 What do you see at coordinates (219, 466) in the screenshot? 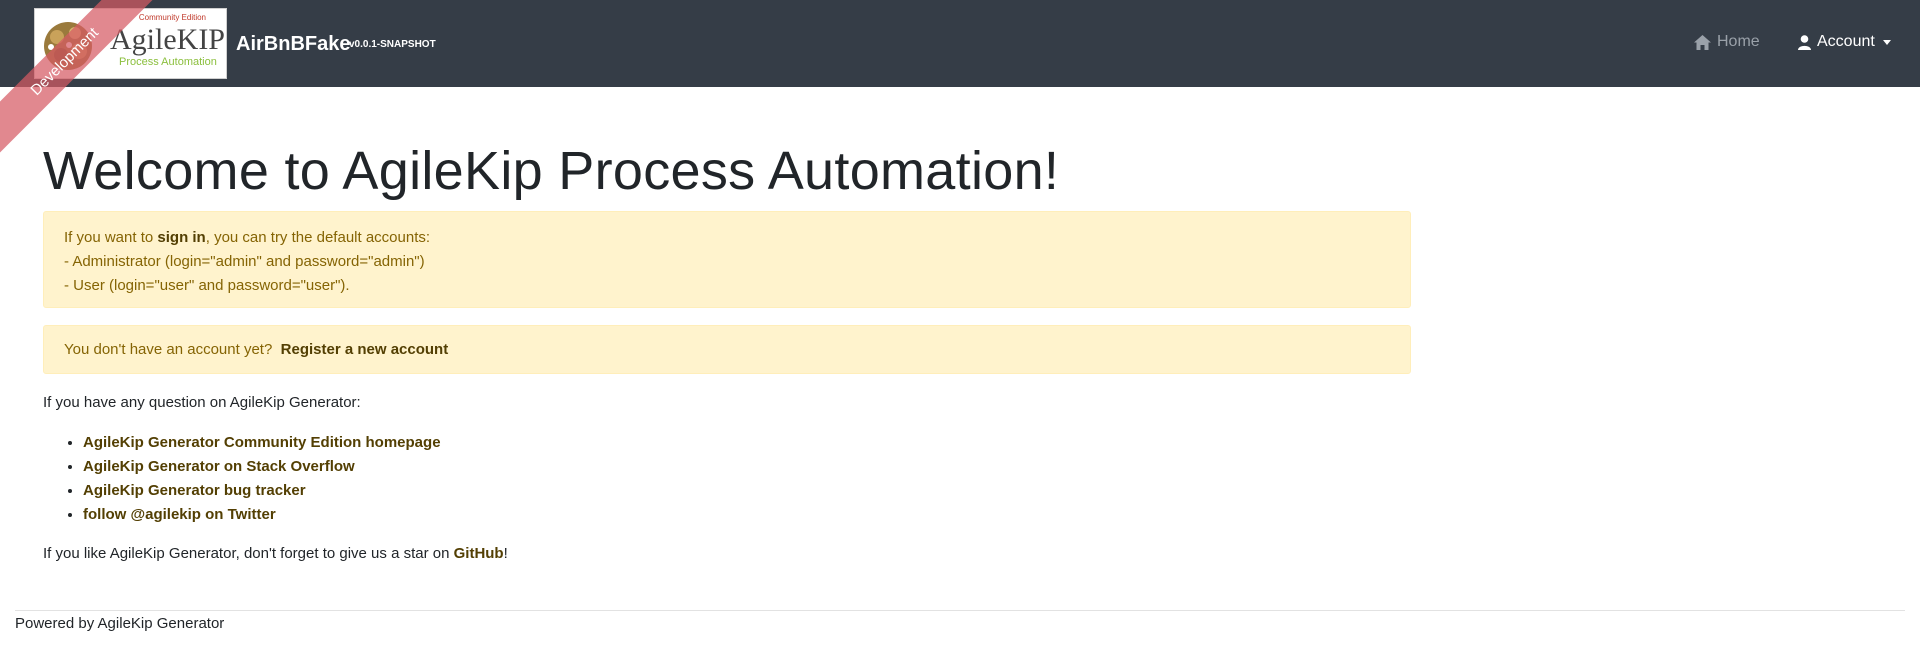
I see `stackoverflow-link: AgileKip Generator on Stack Overflow` at bounding box center [219, 466].